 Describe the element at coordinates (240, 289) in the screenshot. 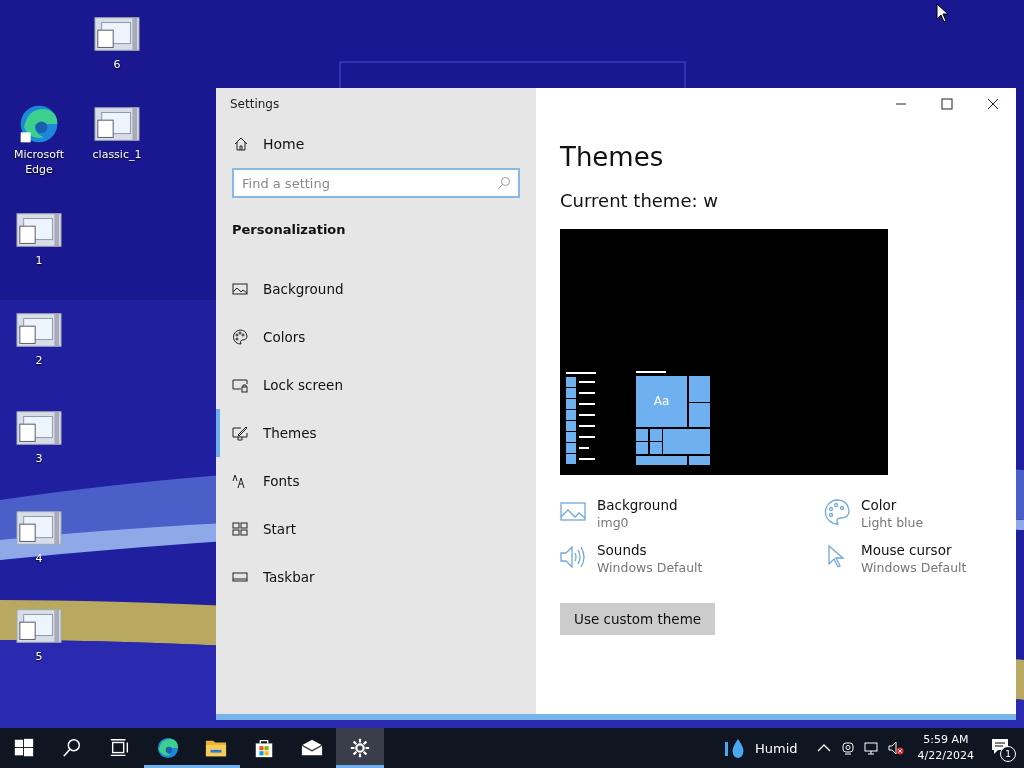

I see `picture-icon` at that location.